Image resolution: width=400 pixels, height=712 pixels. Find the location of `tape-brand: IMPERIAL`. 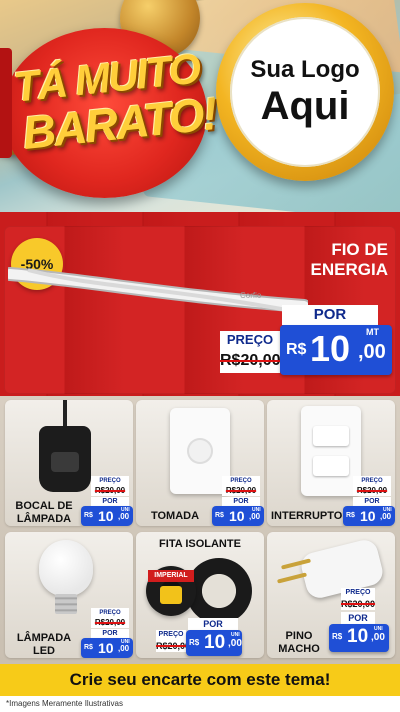

tape-brand: IMPERIAL is located at coordinates (171, 576).